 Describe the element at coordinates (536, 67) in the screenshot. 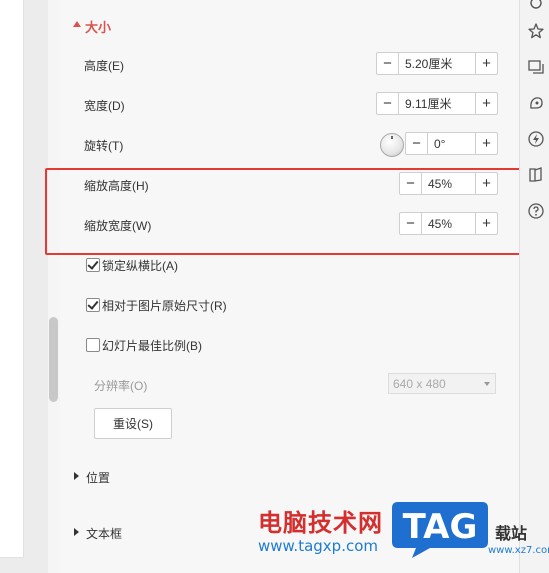

I see `slide-transition-icon` at that location.